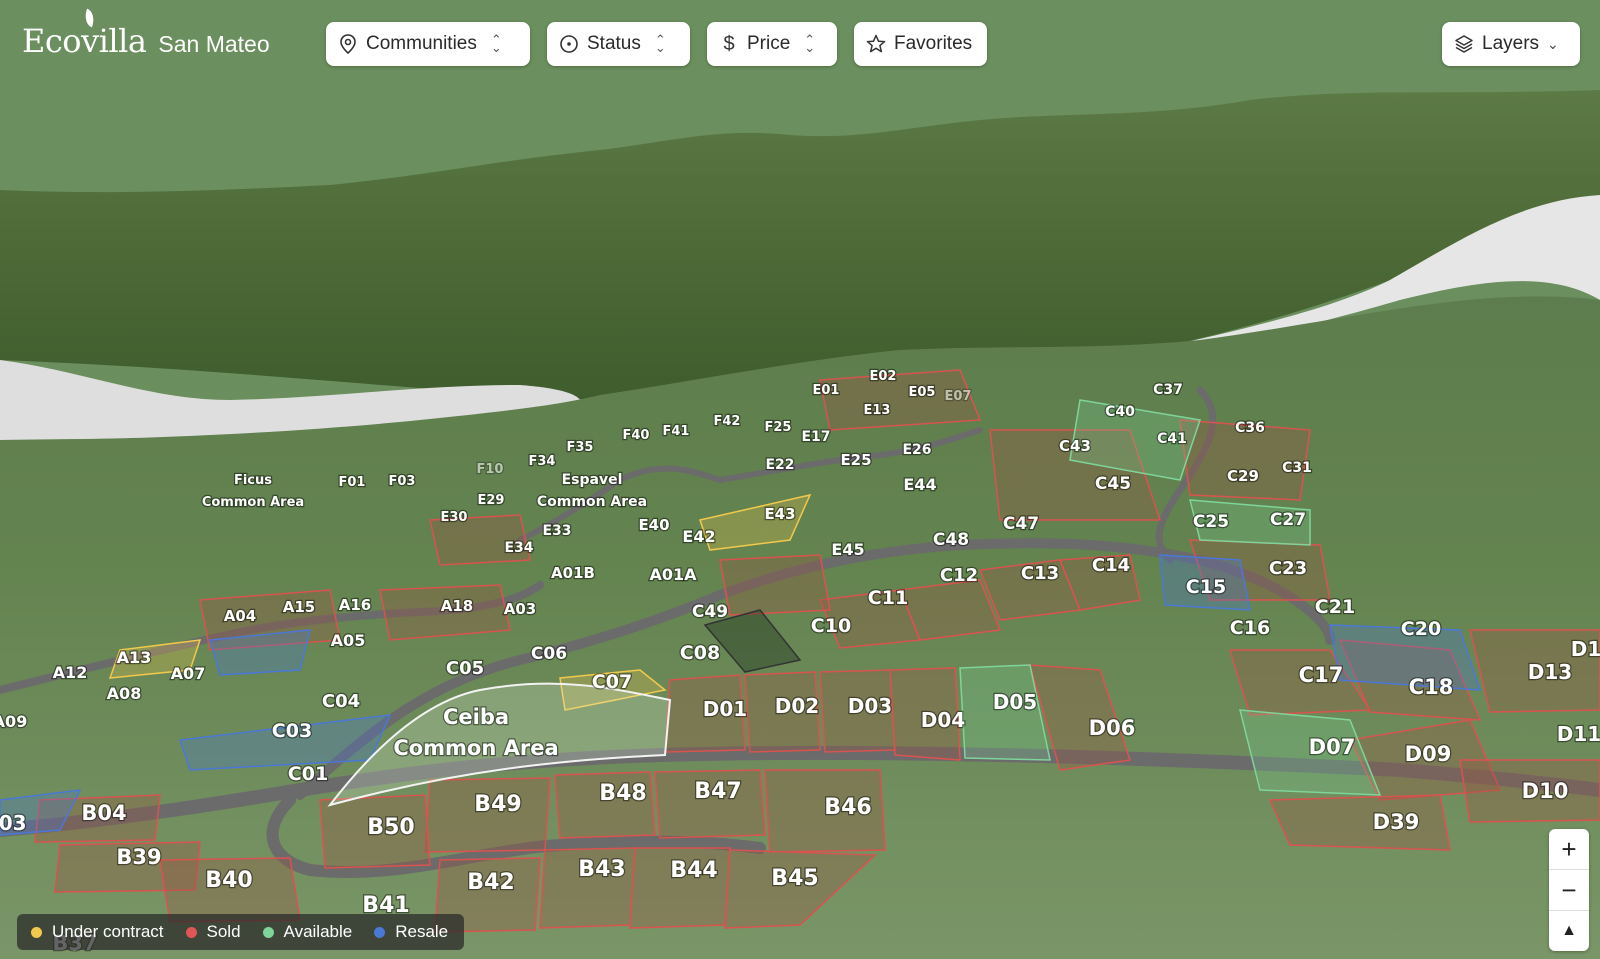 The image size is (1600, 959). I want to click on lot-label-f34: F34, so click(541, 462).